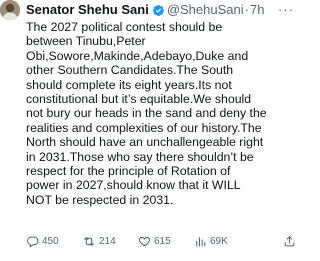 The image size is (320, 261). I want to click on views-count: 69K, so click(219, 241).